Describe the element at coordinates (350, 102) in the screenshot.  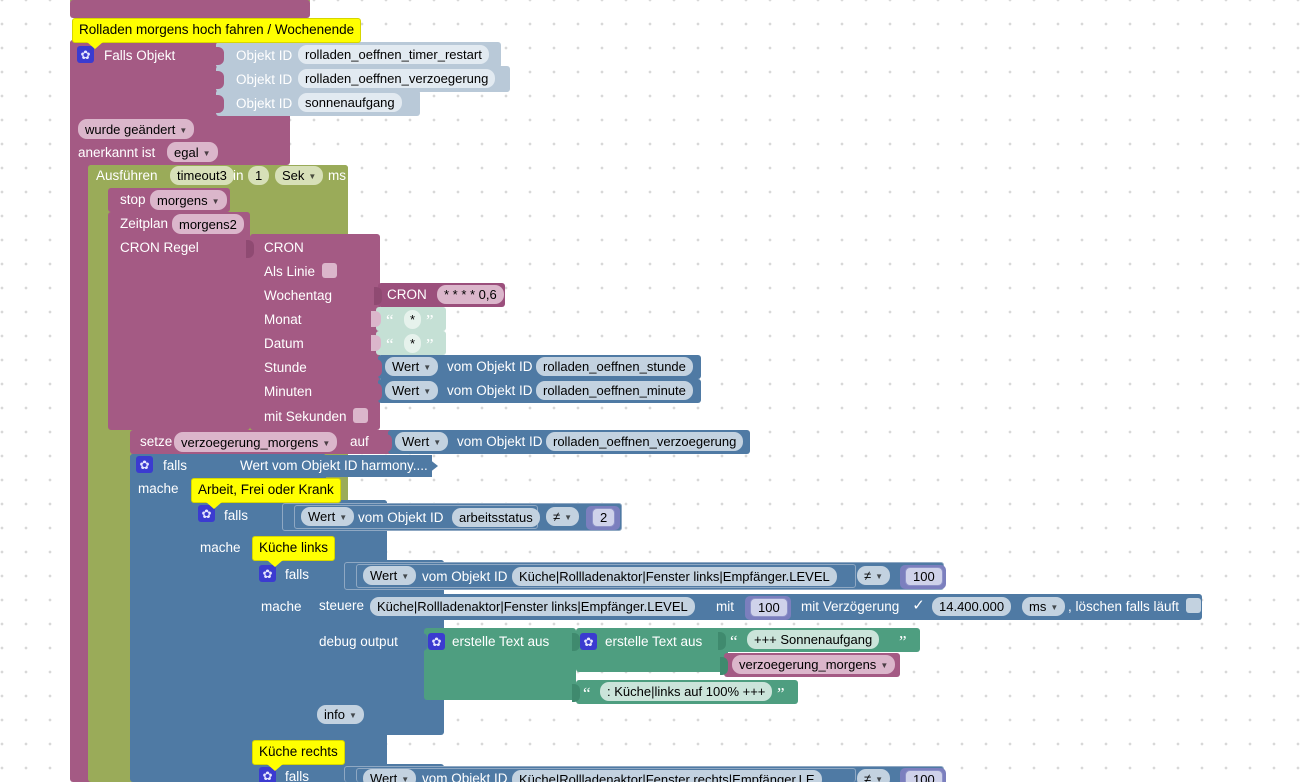
I see `object-id-value-2: sonnenaufgang` at that location.